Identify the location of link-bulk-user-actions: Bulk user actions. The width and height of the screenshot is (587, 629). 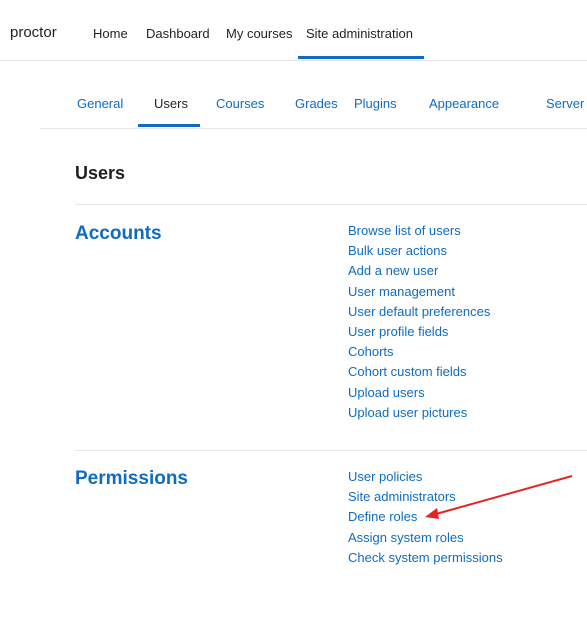
(419, 251).